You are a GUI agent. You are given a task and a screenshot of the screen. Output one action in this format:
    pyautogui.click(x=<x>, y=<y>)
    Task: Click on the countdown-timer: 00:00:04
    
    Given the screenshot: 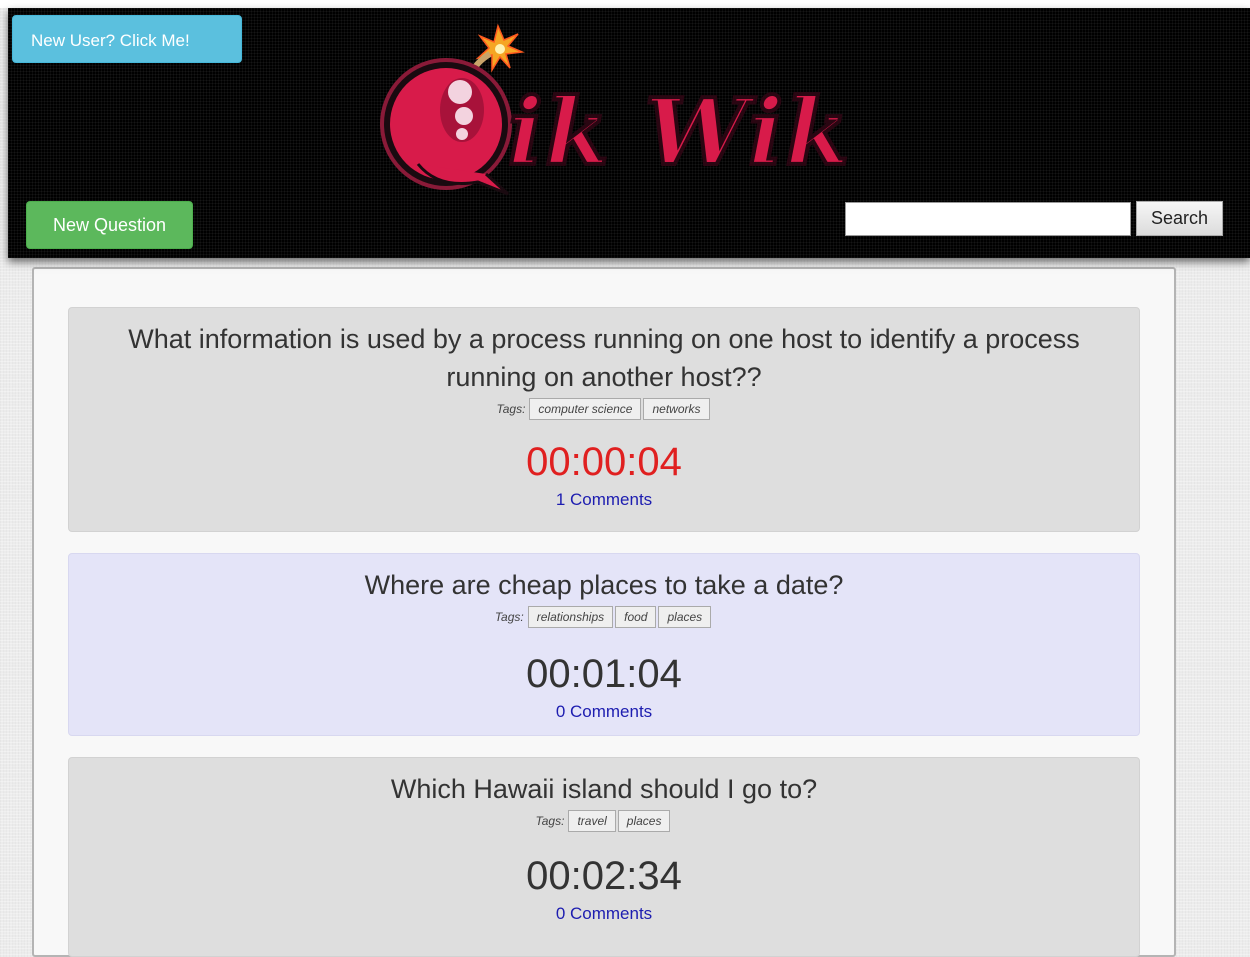 What is the action you would take?
    pyautogui.click(x=604, y=462)
    